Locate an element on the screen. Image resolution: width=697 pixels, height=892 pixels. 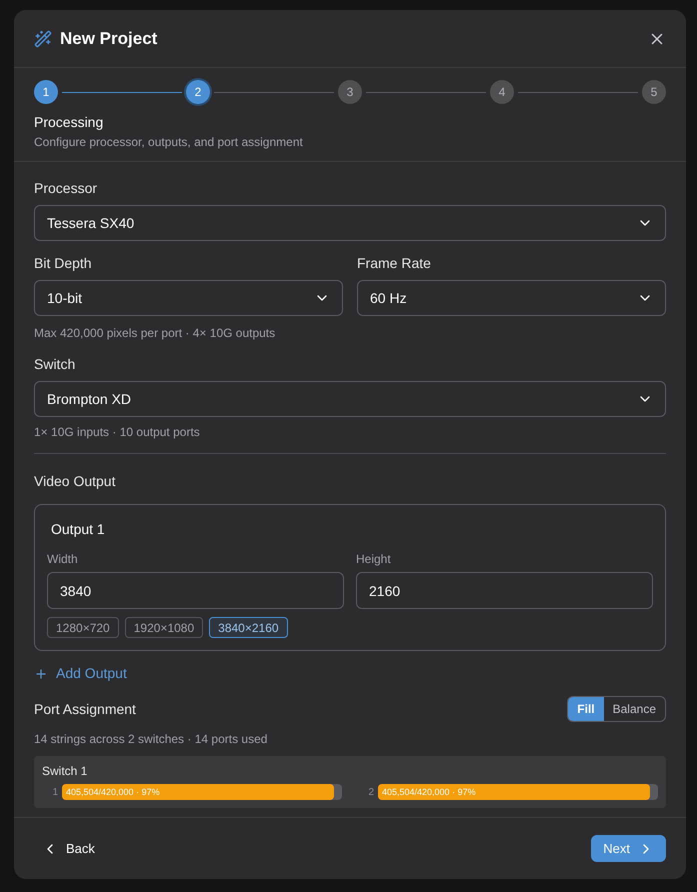
field-label: Height is located at coordinates (374, 559).